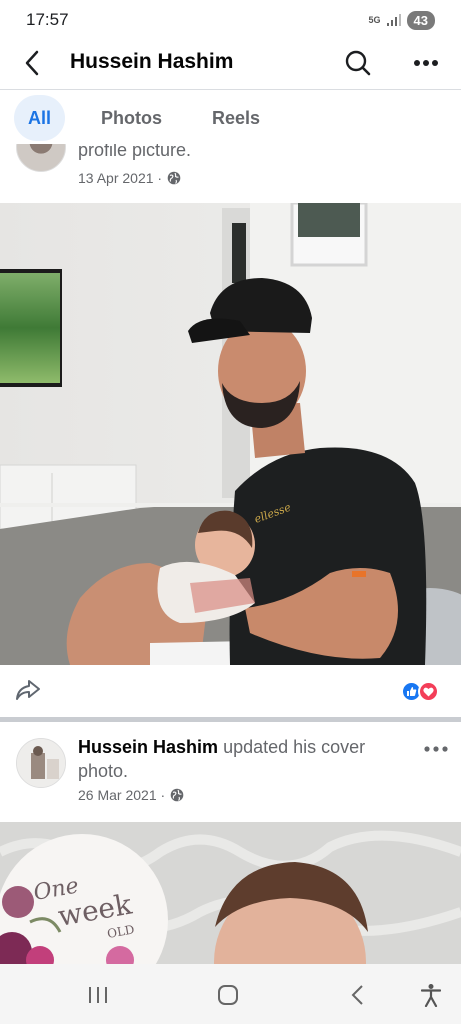  I want to click on back-button, so click(32, 63).